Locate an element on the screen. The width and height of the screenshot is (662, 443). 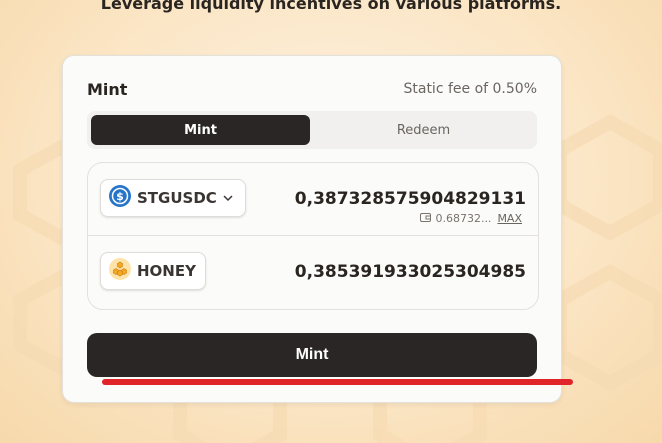
input-amount: 0,387328575904829131 is located at coordinates (410, 199).